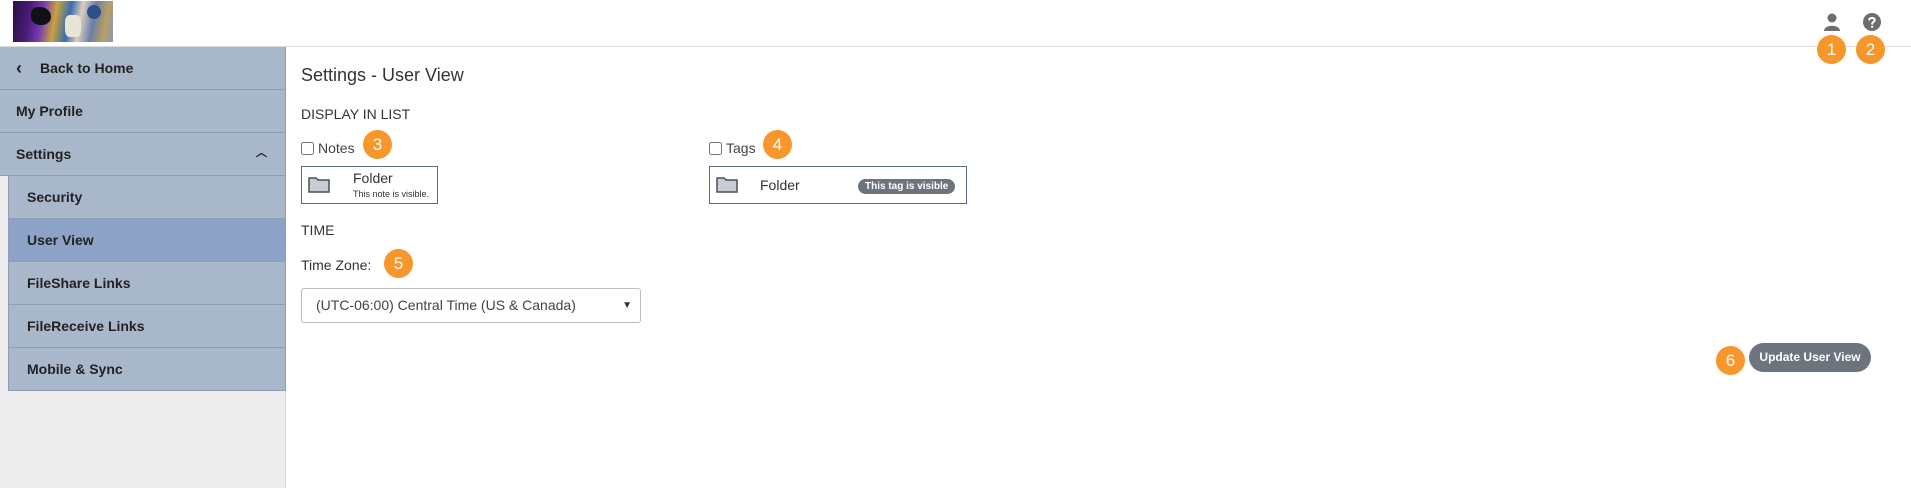  Describe the element at coordinates (838, 185) in the screenshot. I see `tags-preview: Folder This tag is visible` at that location.